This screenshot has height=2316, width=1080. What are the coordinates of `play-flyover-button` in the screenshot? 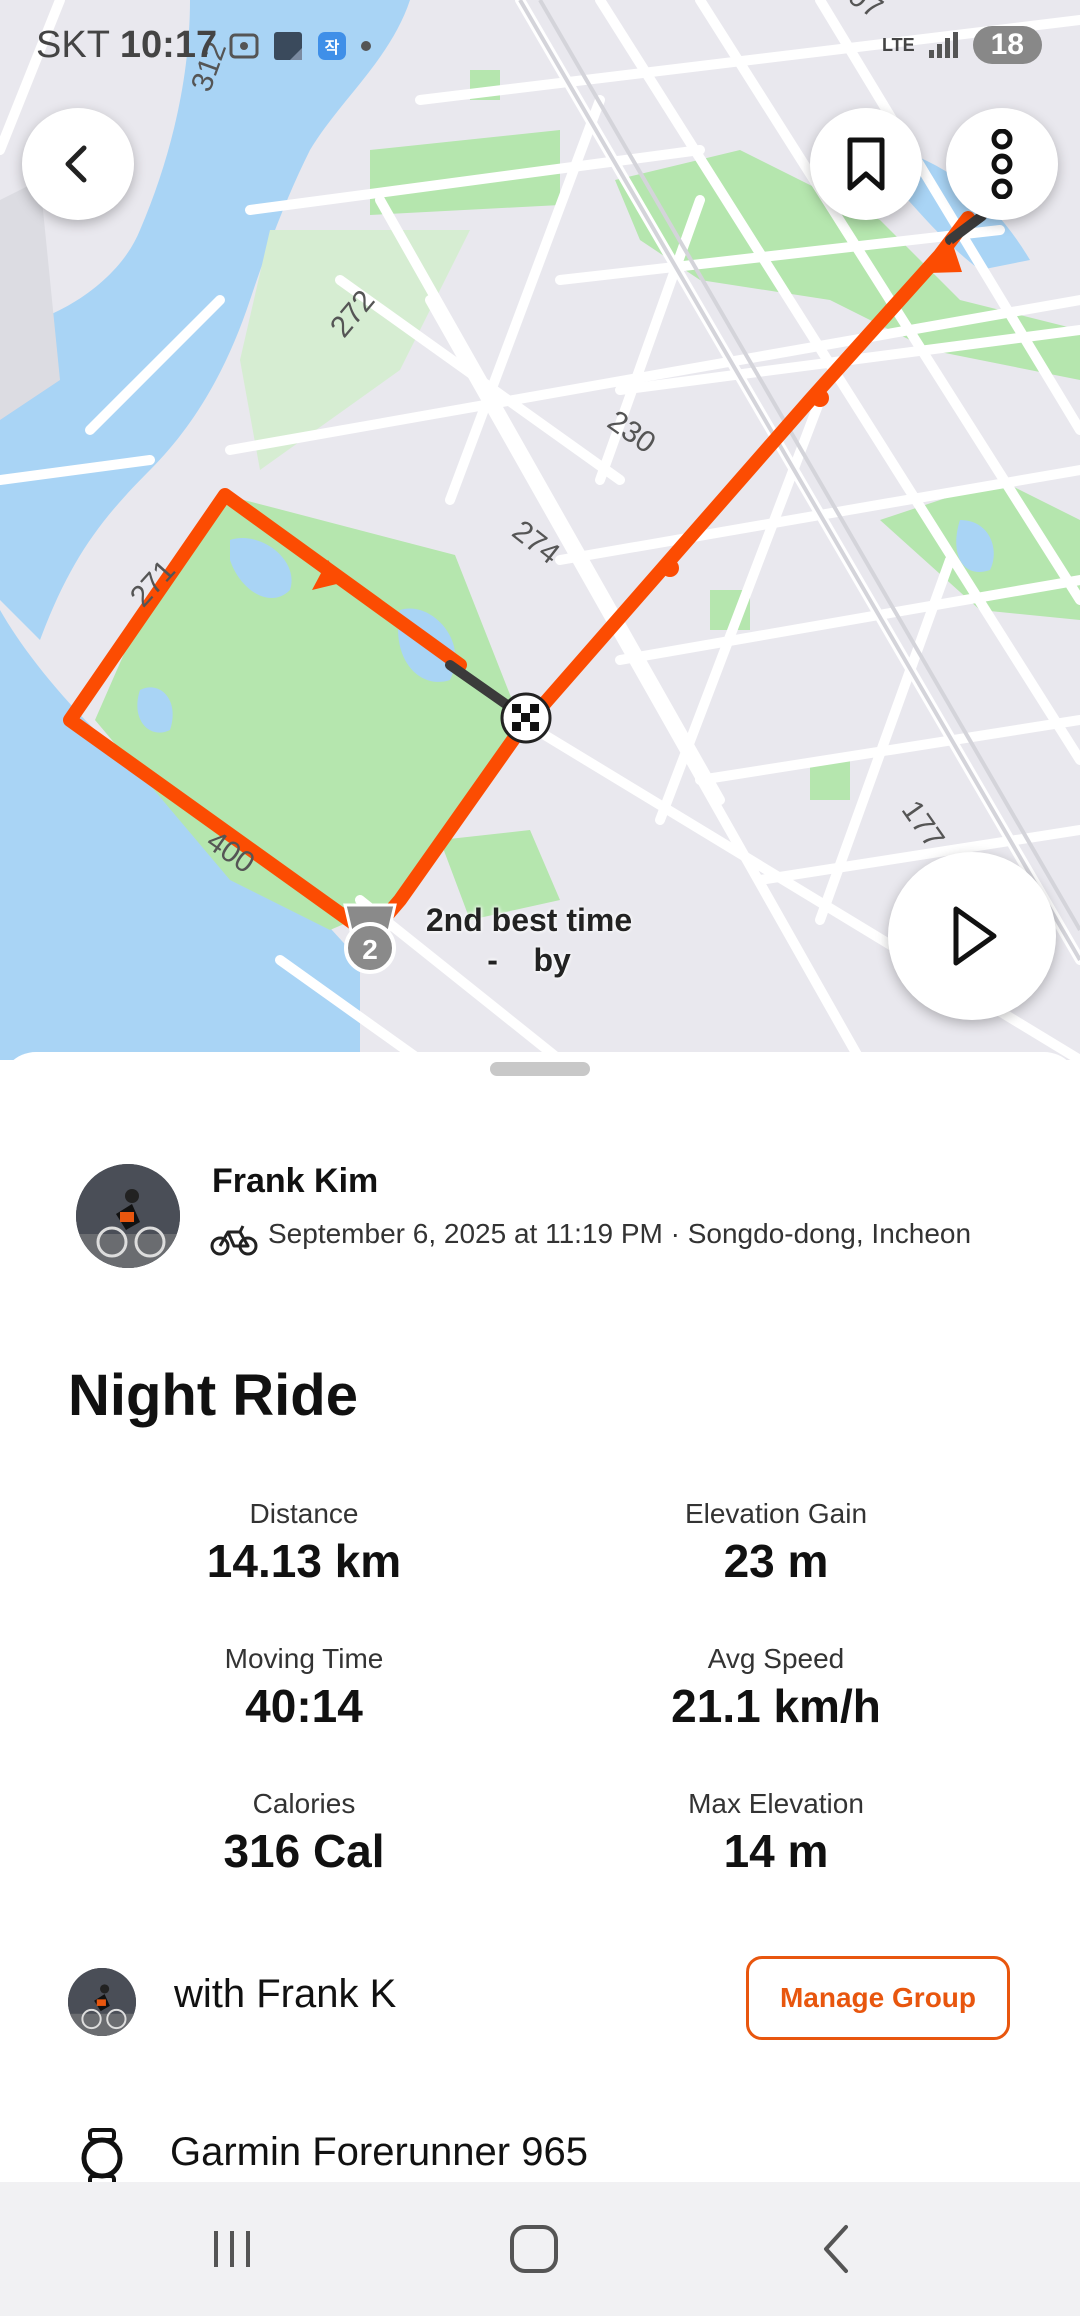 It's located at (972, 936).